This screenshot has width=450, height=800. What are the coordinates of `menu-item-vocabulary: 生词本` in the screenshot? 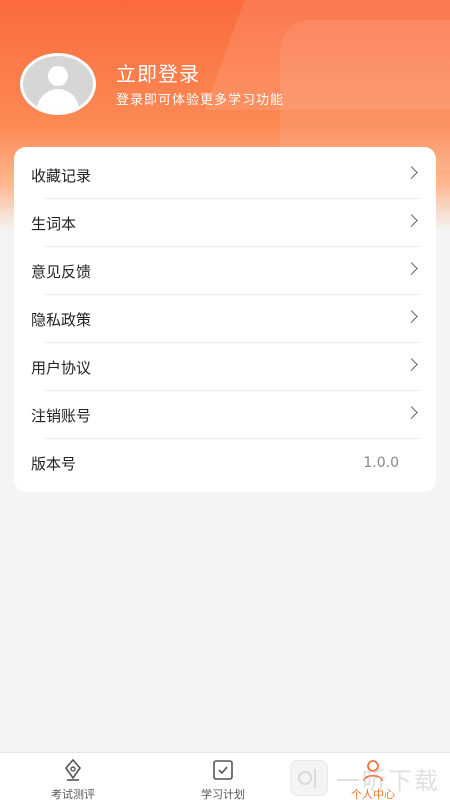 It's located at (225, 223).